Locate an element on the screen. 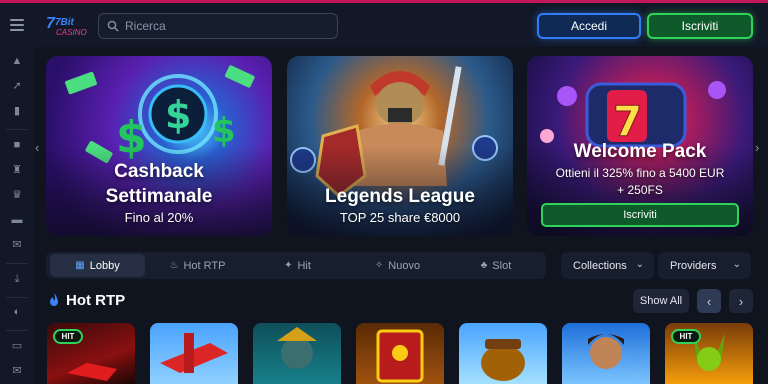  download-icon: ⤓ is located at coordinates (17, 279).